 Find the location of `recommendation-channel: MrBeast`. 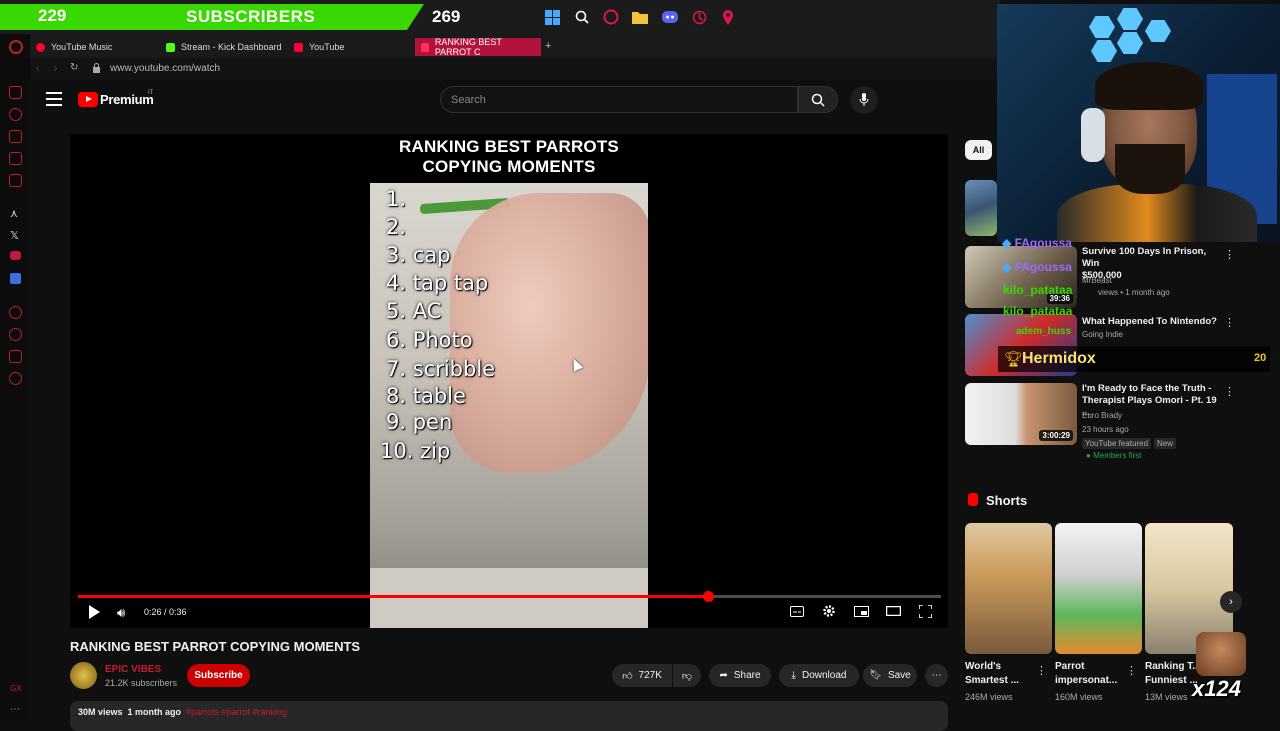

recommendation-channel: MrBeast is located at coordinates (1097, 280).